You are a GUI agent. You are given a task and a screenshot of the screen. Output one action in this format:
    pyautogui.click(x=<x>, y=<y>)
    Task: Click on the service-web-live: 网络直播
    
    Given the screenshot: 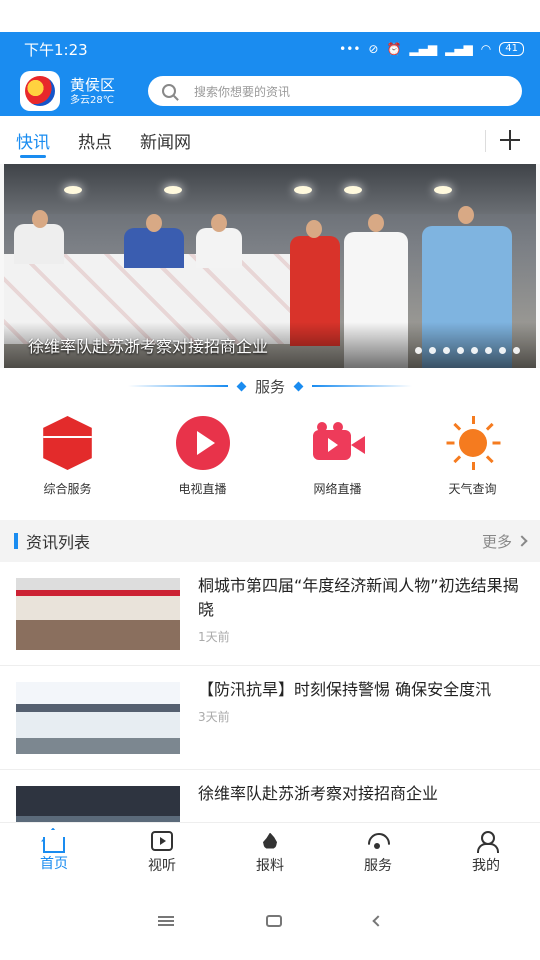 What is the action you would take?
    pyautogui.click(x=338, y=456)
    